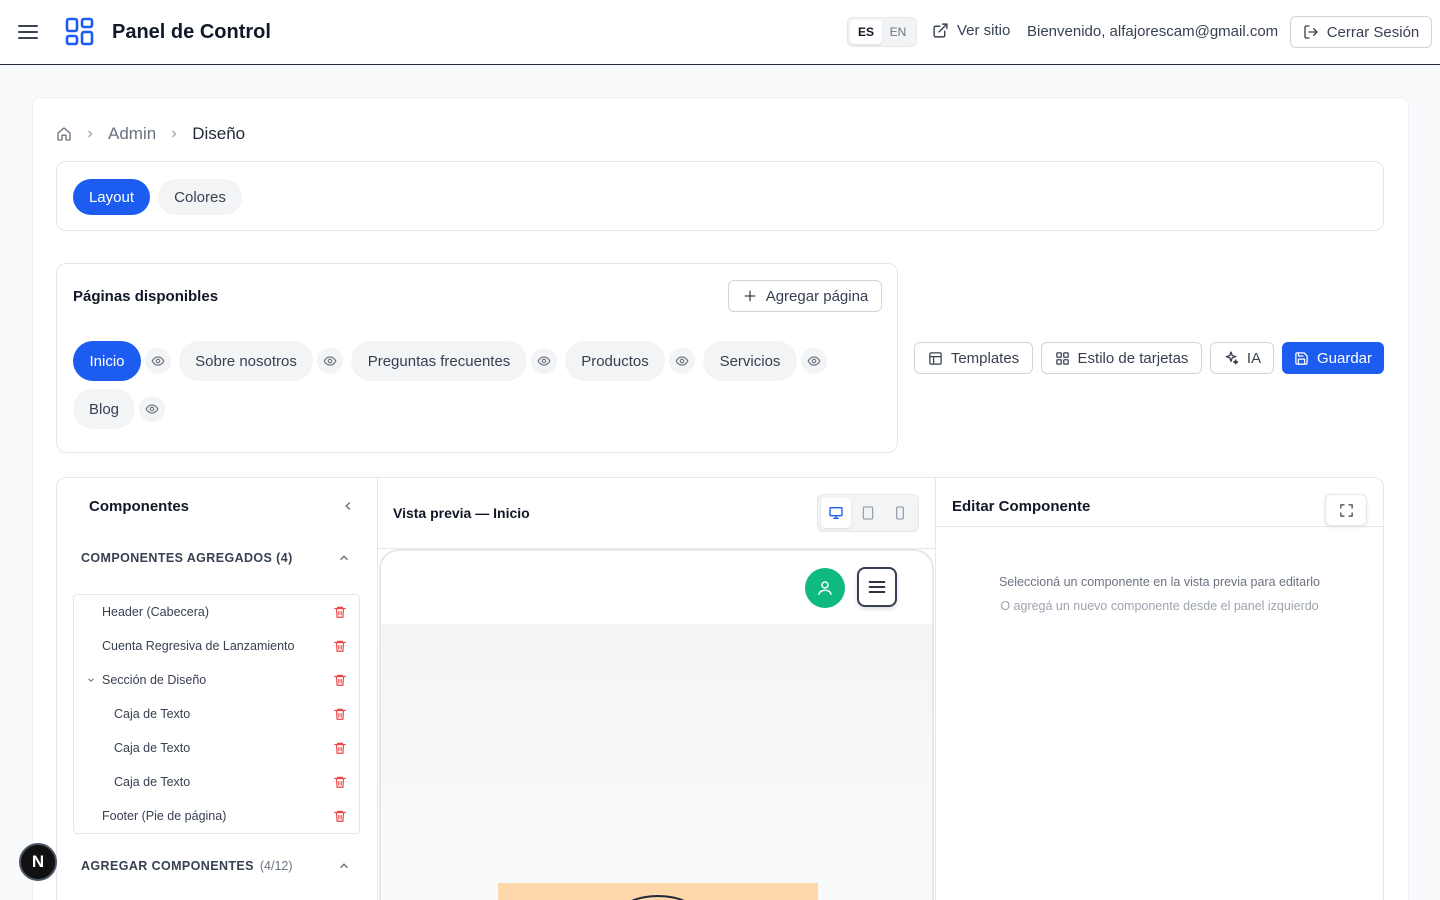  Describe the element at coordinates (817, 296) in the screenshot. I see `add-page-label: Agregar página` at that location.